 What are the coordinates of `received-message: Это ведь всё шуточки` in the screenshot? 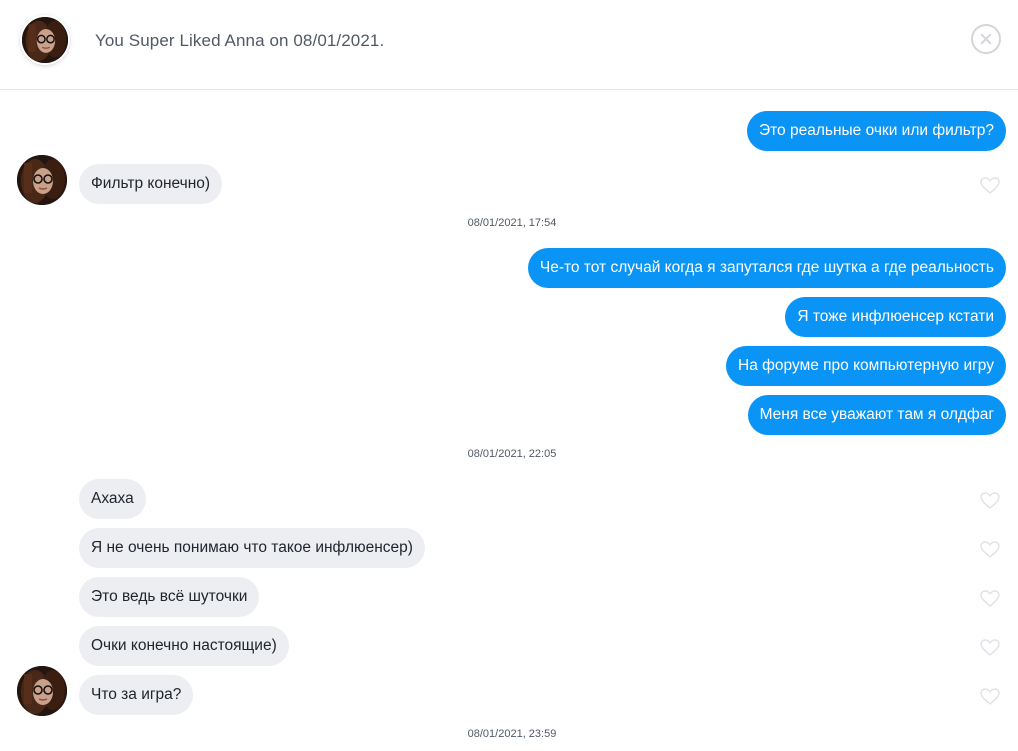 It's located at (169, 597).